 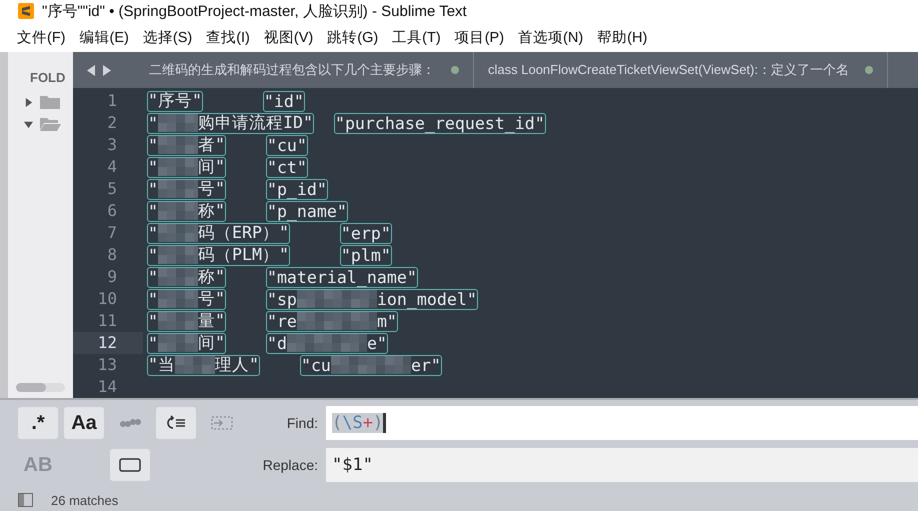 What do you see at coordinates (276, 343) in the screenshot?
I see `code-text: "d` at bounding box center [276, 343].